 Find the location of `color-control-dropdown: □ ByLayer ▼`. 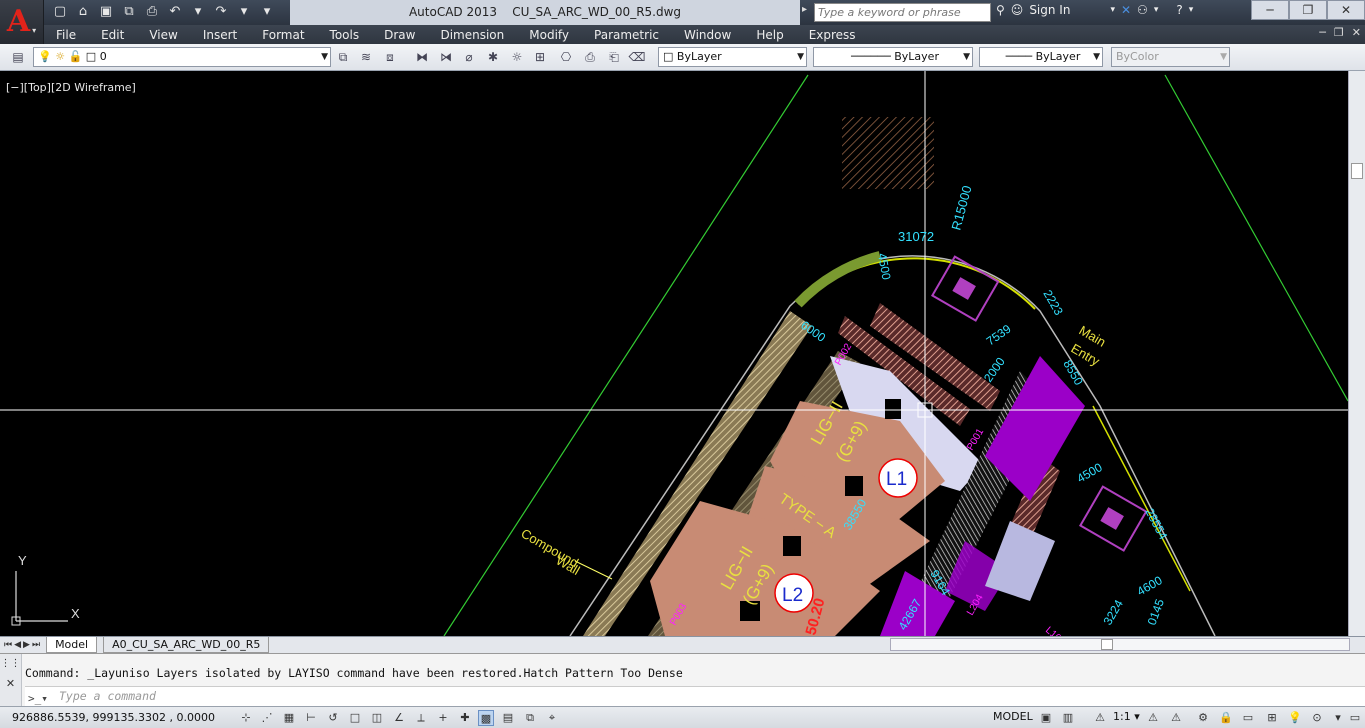

color-control-dropdown: □ ByLayer ▼ is located at coordinates (732, 57).